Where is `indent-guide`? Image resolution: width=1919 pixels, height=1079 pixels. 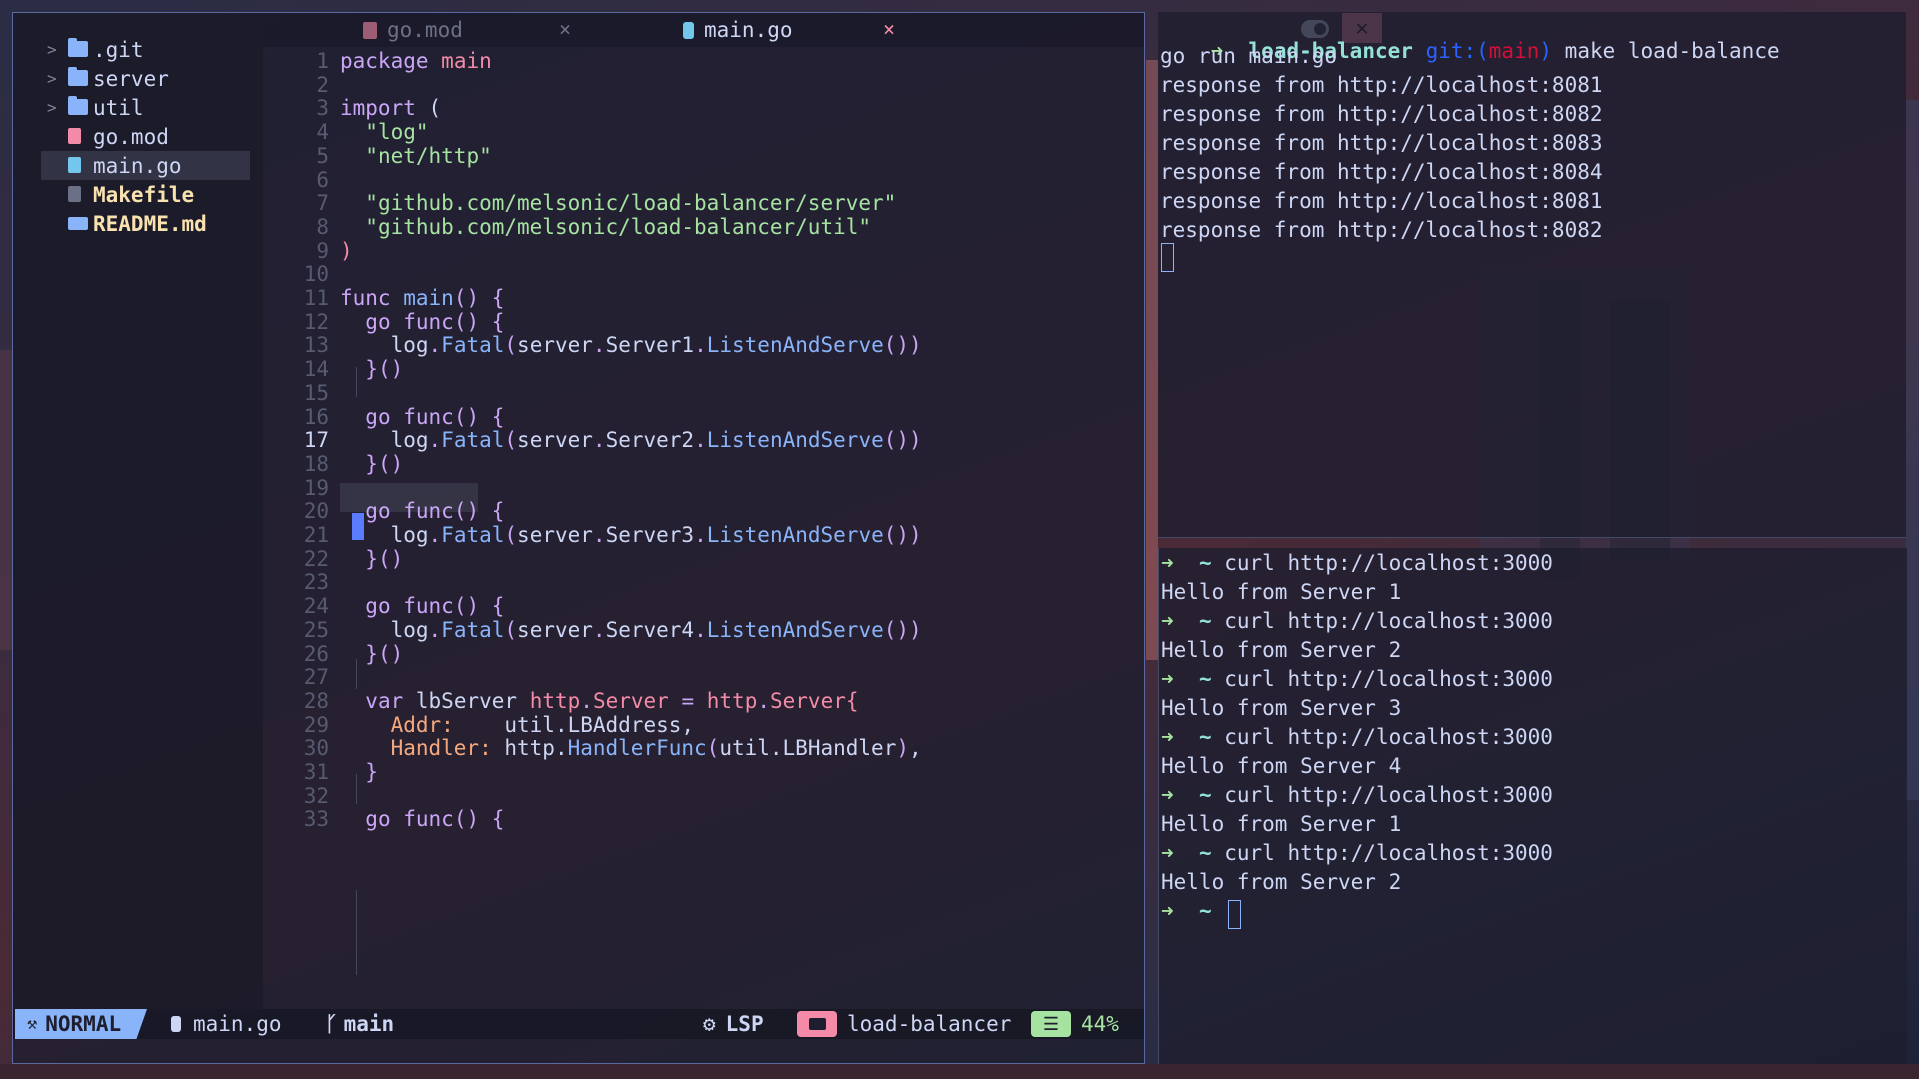 indent-guide is located at coordinates (356, 932).